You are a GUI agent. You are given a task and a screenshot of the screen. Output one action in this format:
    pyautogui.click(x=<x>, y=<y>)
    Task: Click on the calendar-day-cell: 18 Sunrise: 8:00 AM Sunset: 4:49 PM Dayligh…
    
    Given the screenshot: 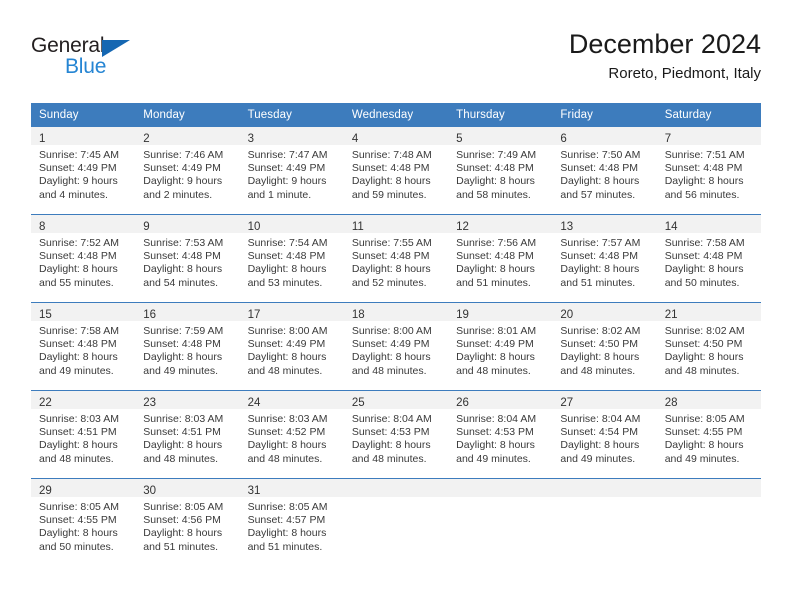 What is the action you would take?
    pyautogui.click(x=396, y=346)
    